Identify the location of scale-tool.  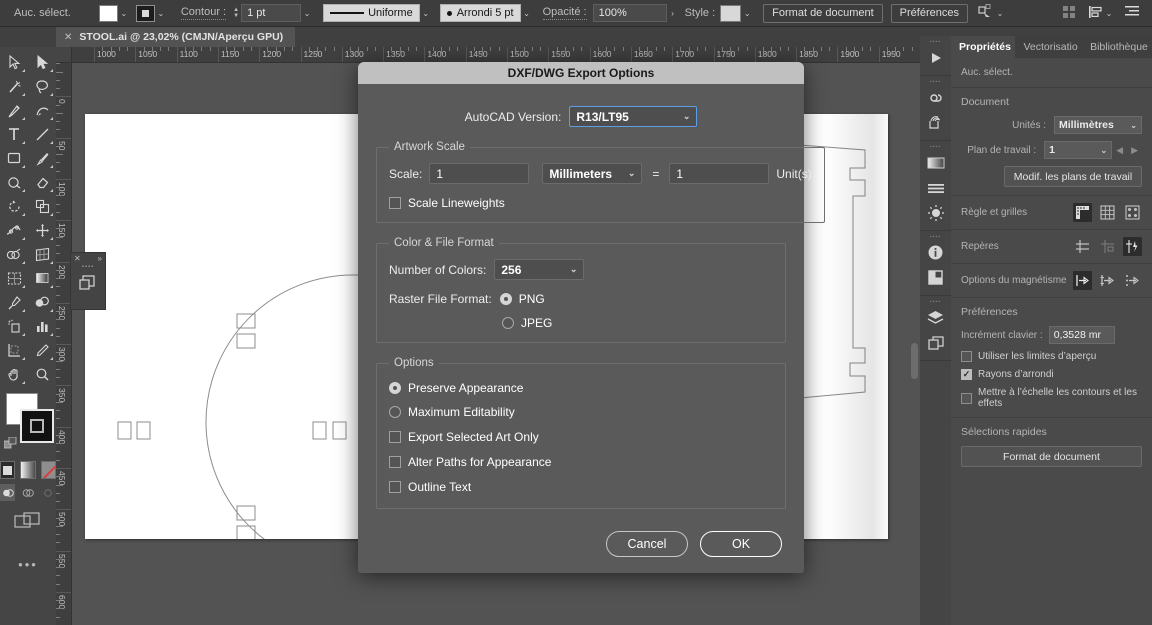
(42, 206).